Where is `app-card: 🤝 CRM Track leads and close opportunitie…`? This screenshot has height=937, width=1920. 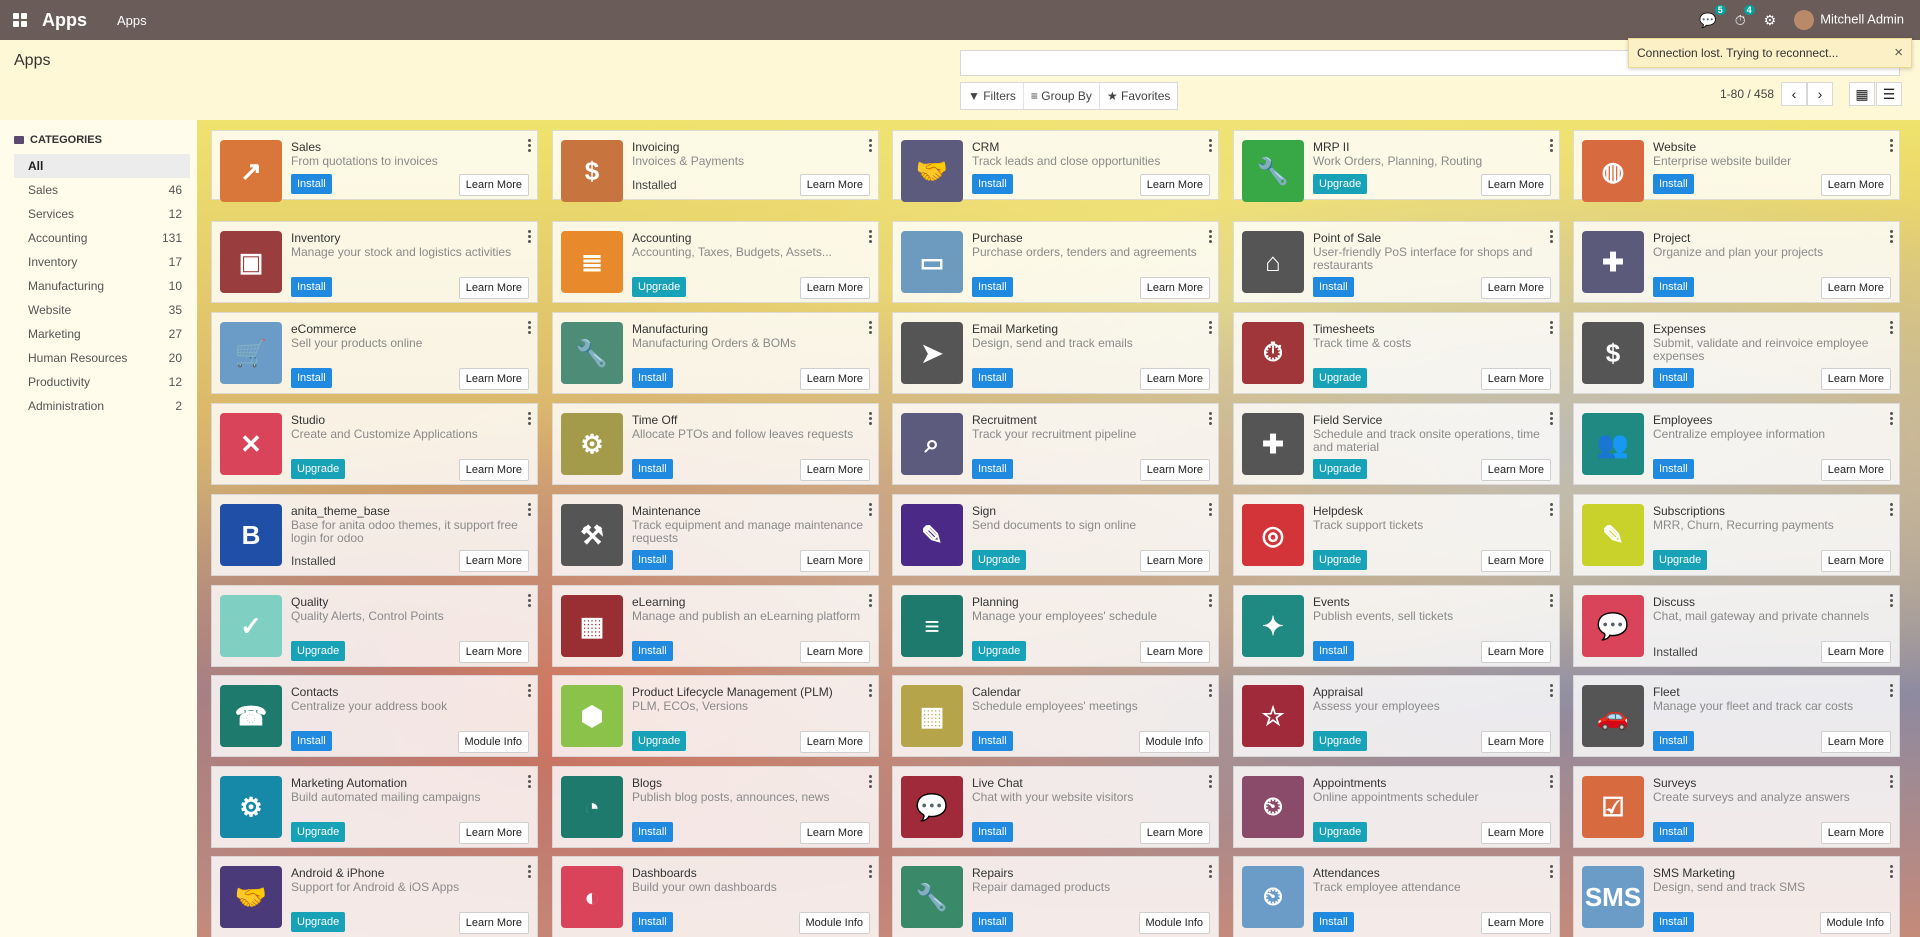
app-card: 🤝 CRM Track leads and close opportunitie… is located at coordinates (1055, 166).